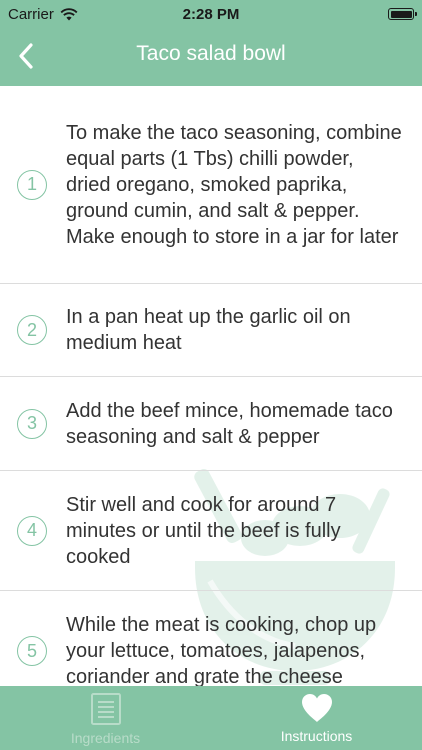 The width and height of the screenshot is (422, 750). I want to click on battery-fill, so click(401, 14).